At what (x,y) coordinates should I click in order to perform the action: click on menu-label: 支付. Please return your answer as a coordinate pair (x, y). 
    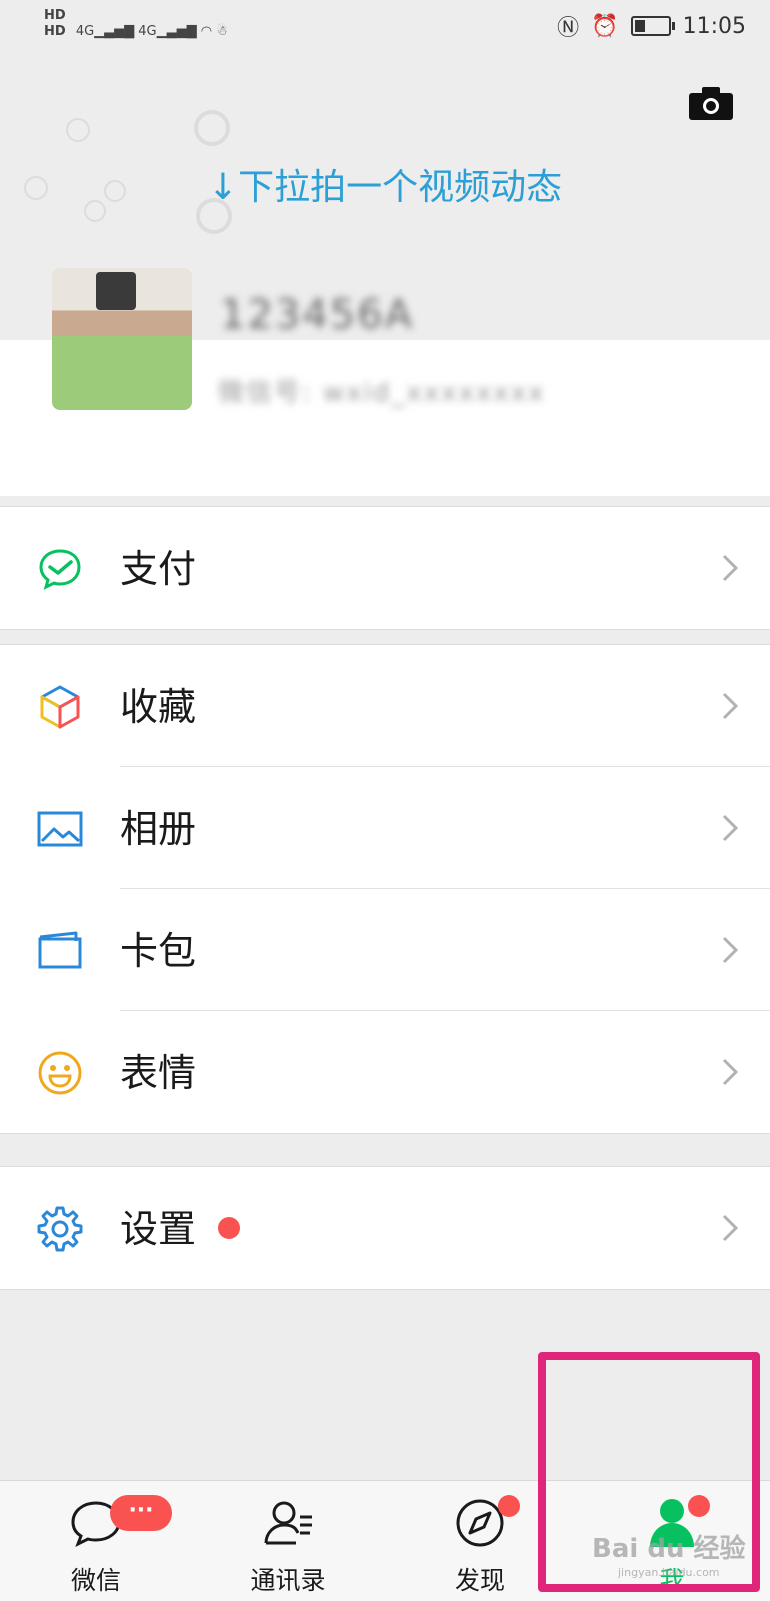
    Looking at the image, I should click on (158, 569).